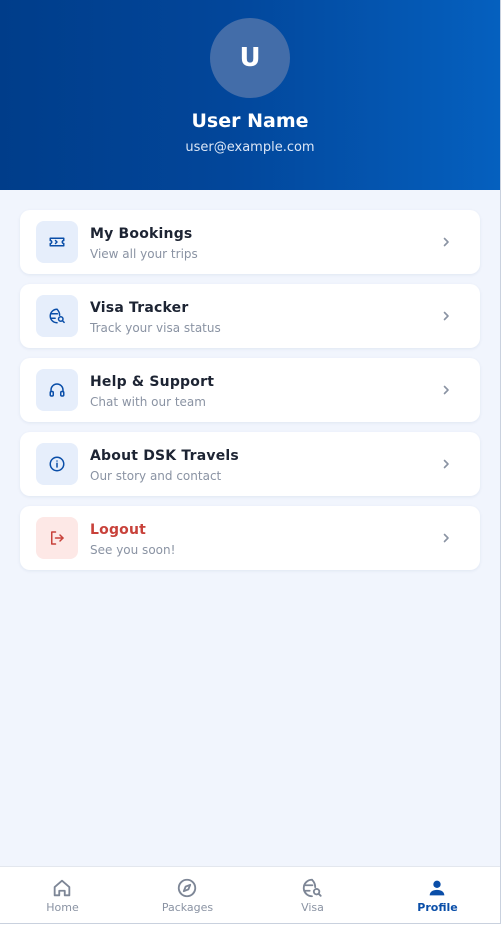  What do you see at coordinates (133, 550) in the screenshot?
I see `menu-item-subtitle: See you soon!` at bounding box center [133, 550].